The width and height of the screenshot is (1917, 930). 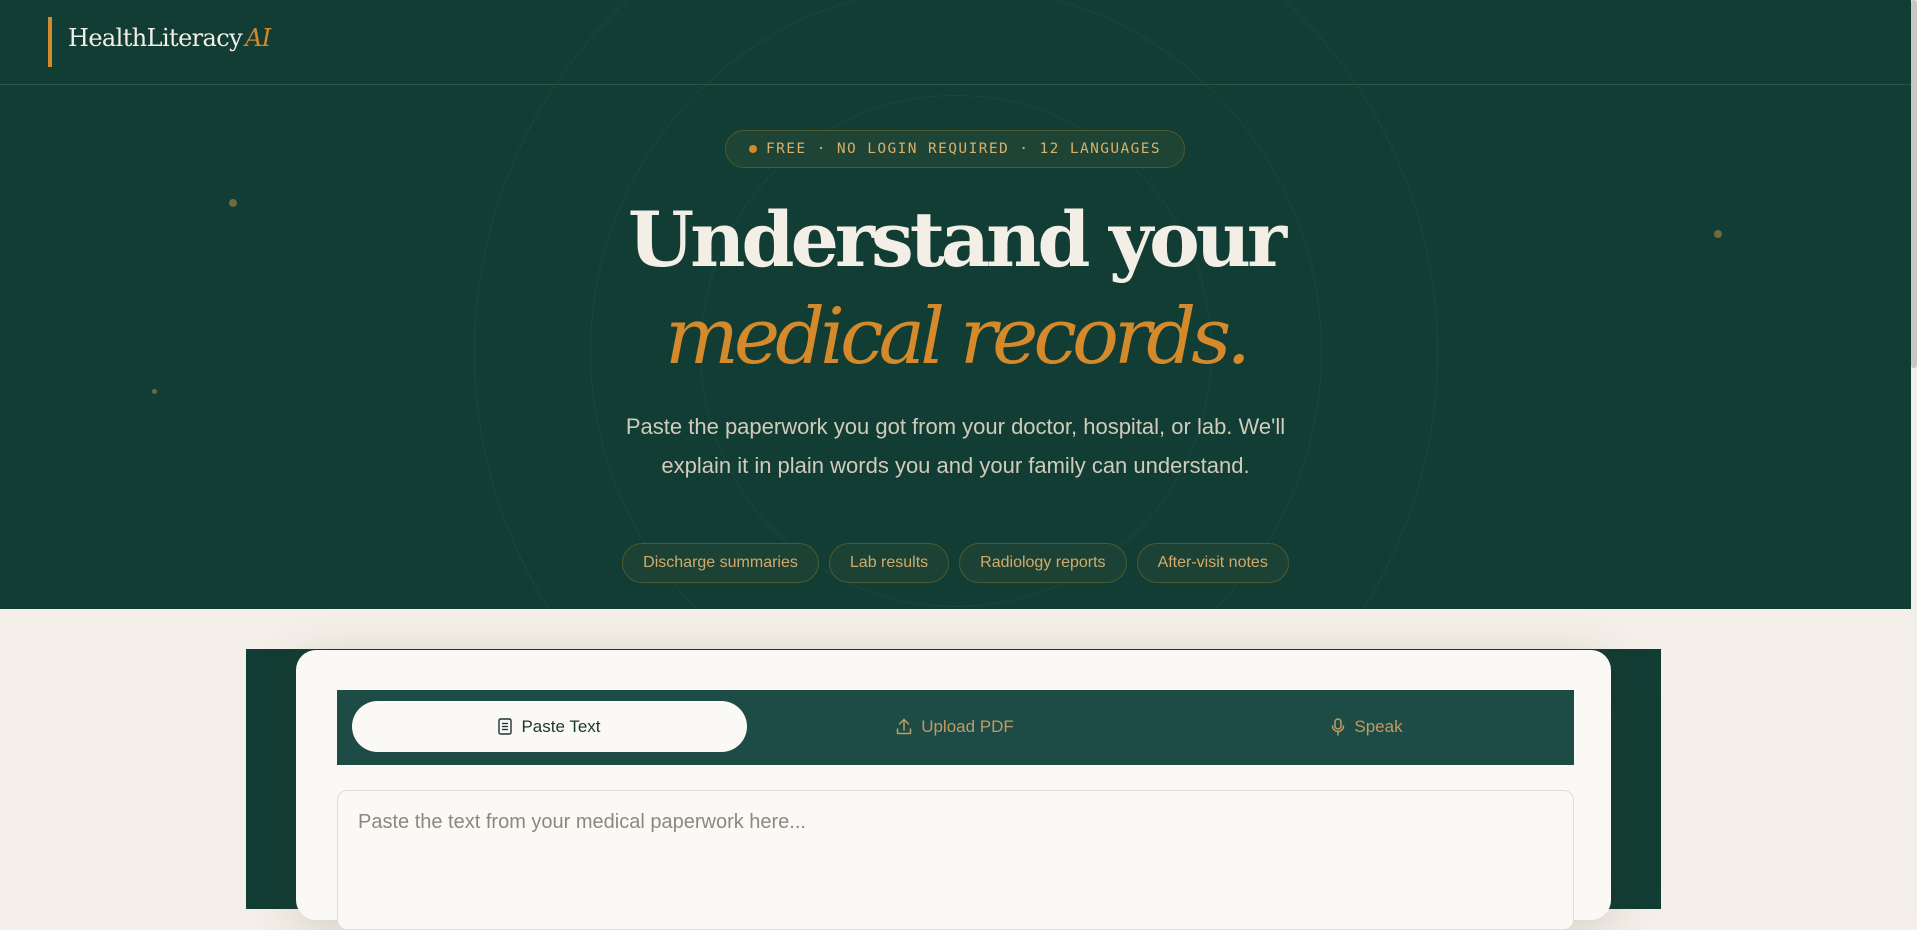 I want to click on tab-speak: Speak, so click(x=1367, y=726).